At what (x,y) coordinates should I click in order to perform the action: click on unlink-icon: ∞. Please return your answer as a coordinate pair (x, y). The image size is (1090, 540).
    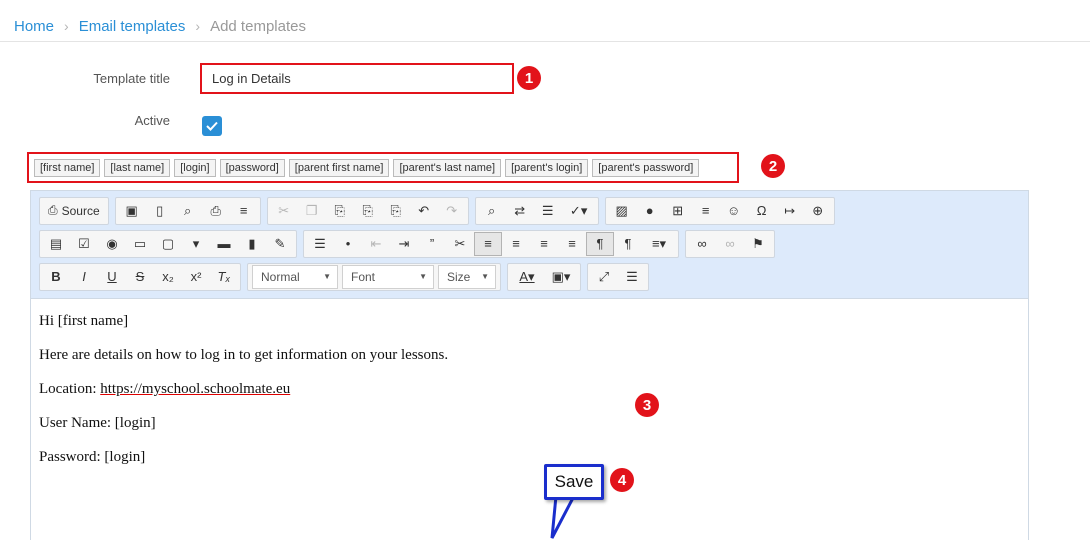
    Looking at the image, I should click on (730, 244).